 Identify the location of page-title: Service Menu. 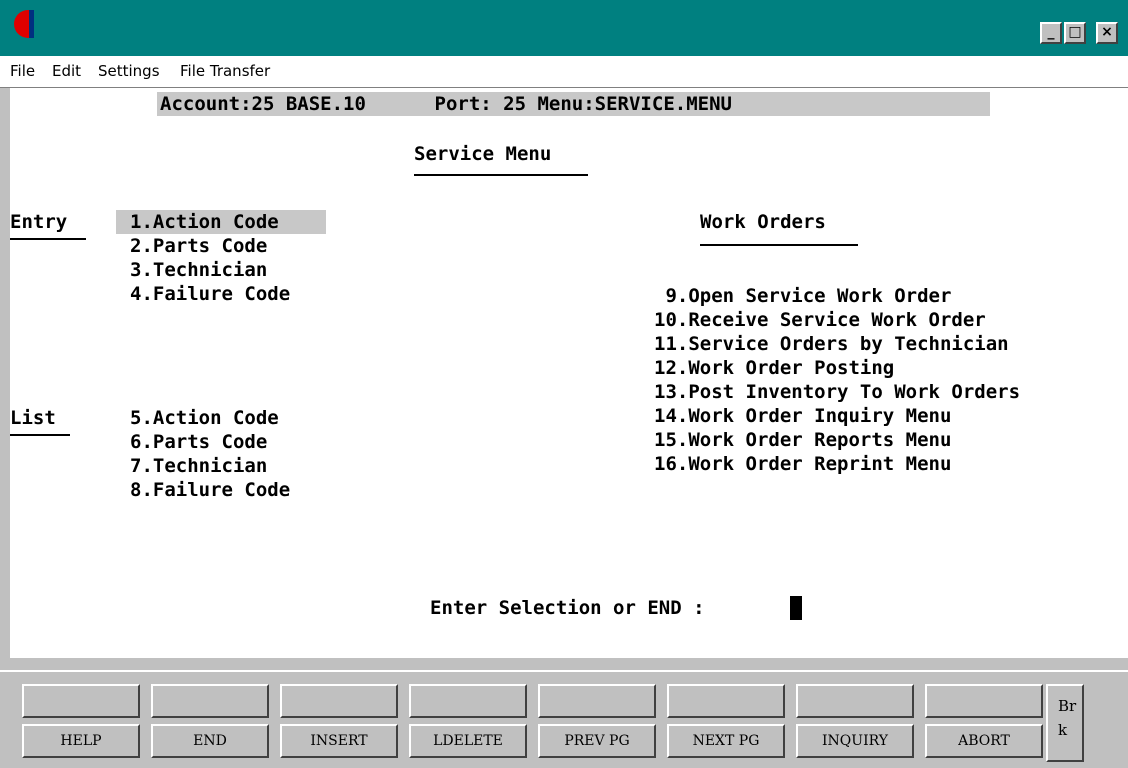
(483, 154).